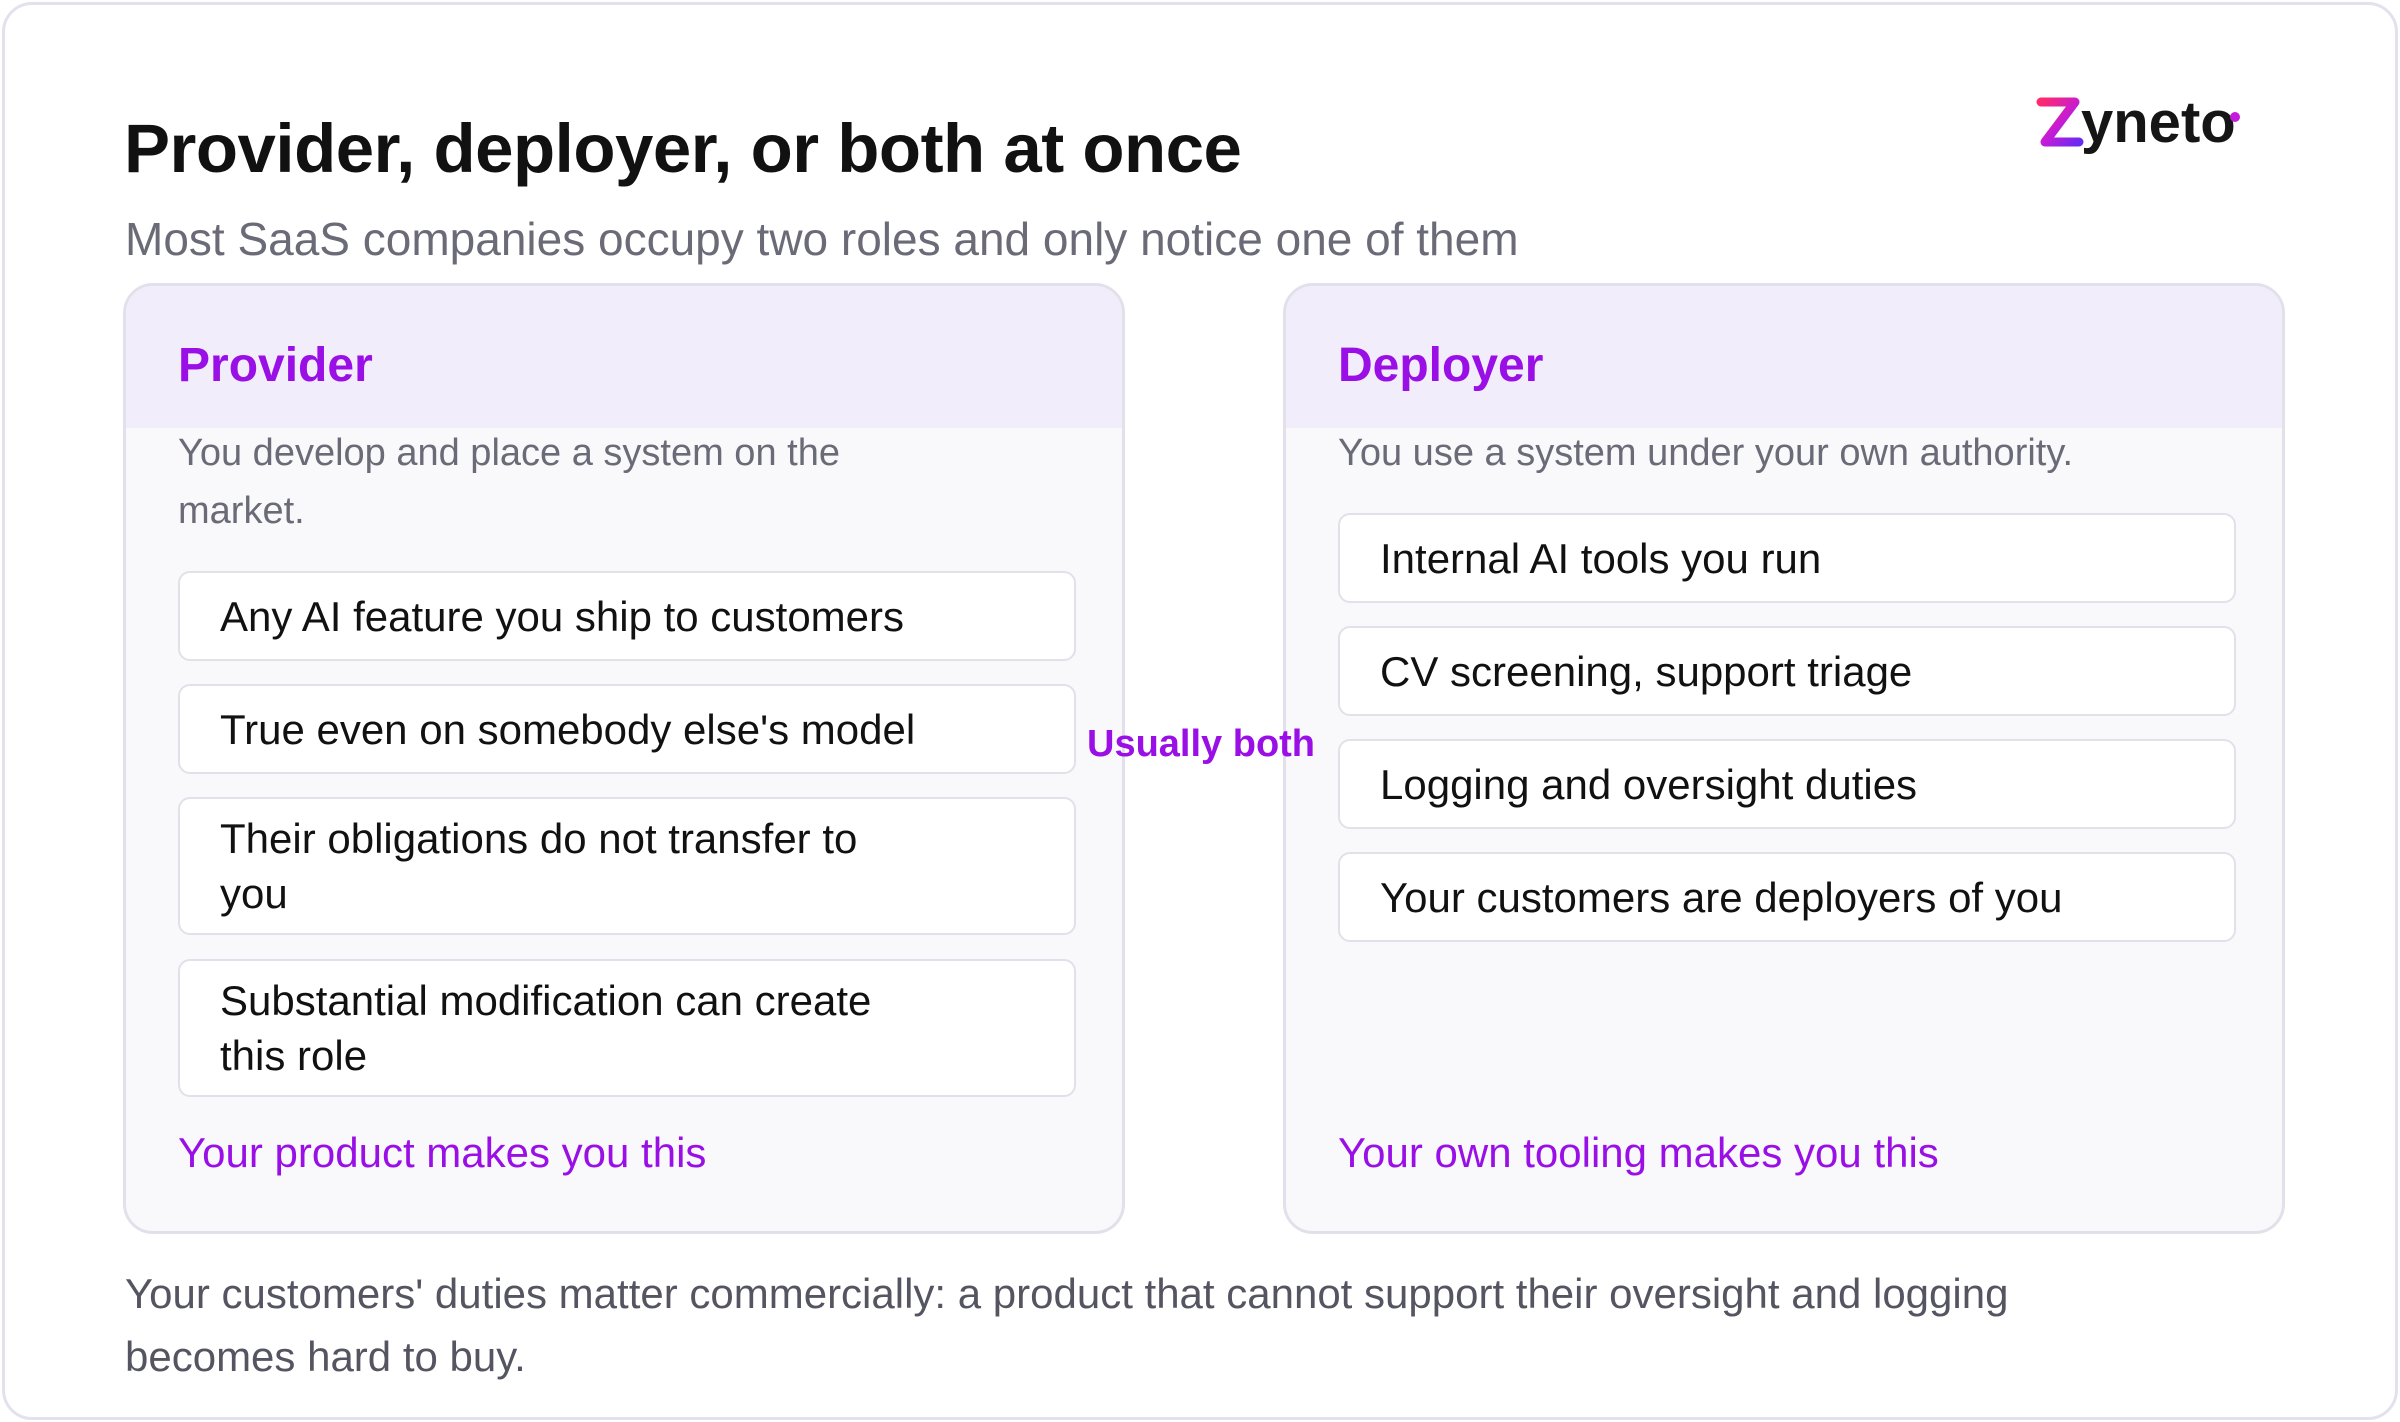  I want to click on page-title: Provider, deployer, or both at once, so click(683, 148).